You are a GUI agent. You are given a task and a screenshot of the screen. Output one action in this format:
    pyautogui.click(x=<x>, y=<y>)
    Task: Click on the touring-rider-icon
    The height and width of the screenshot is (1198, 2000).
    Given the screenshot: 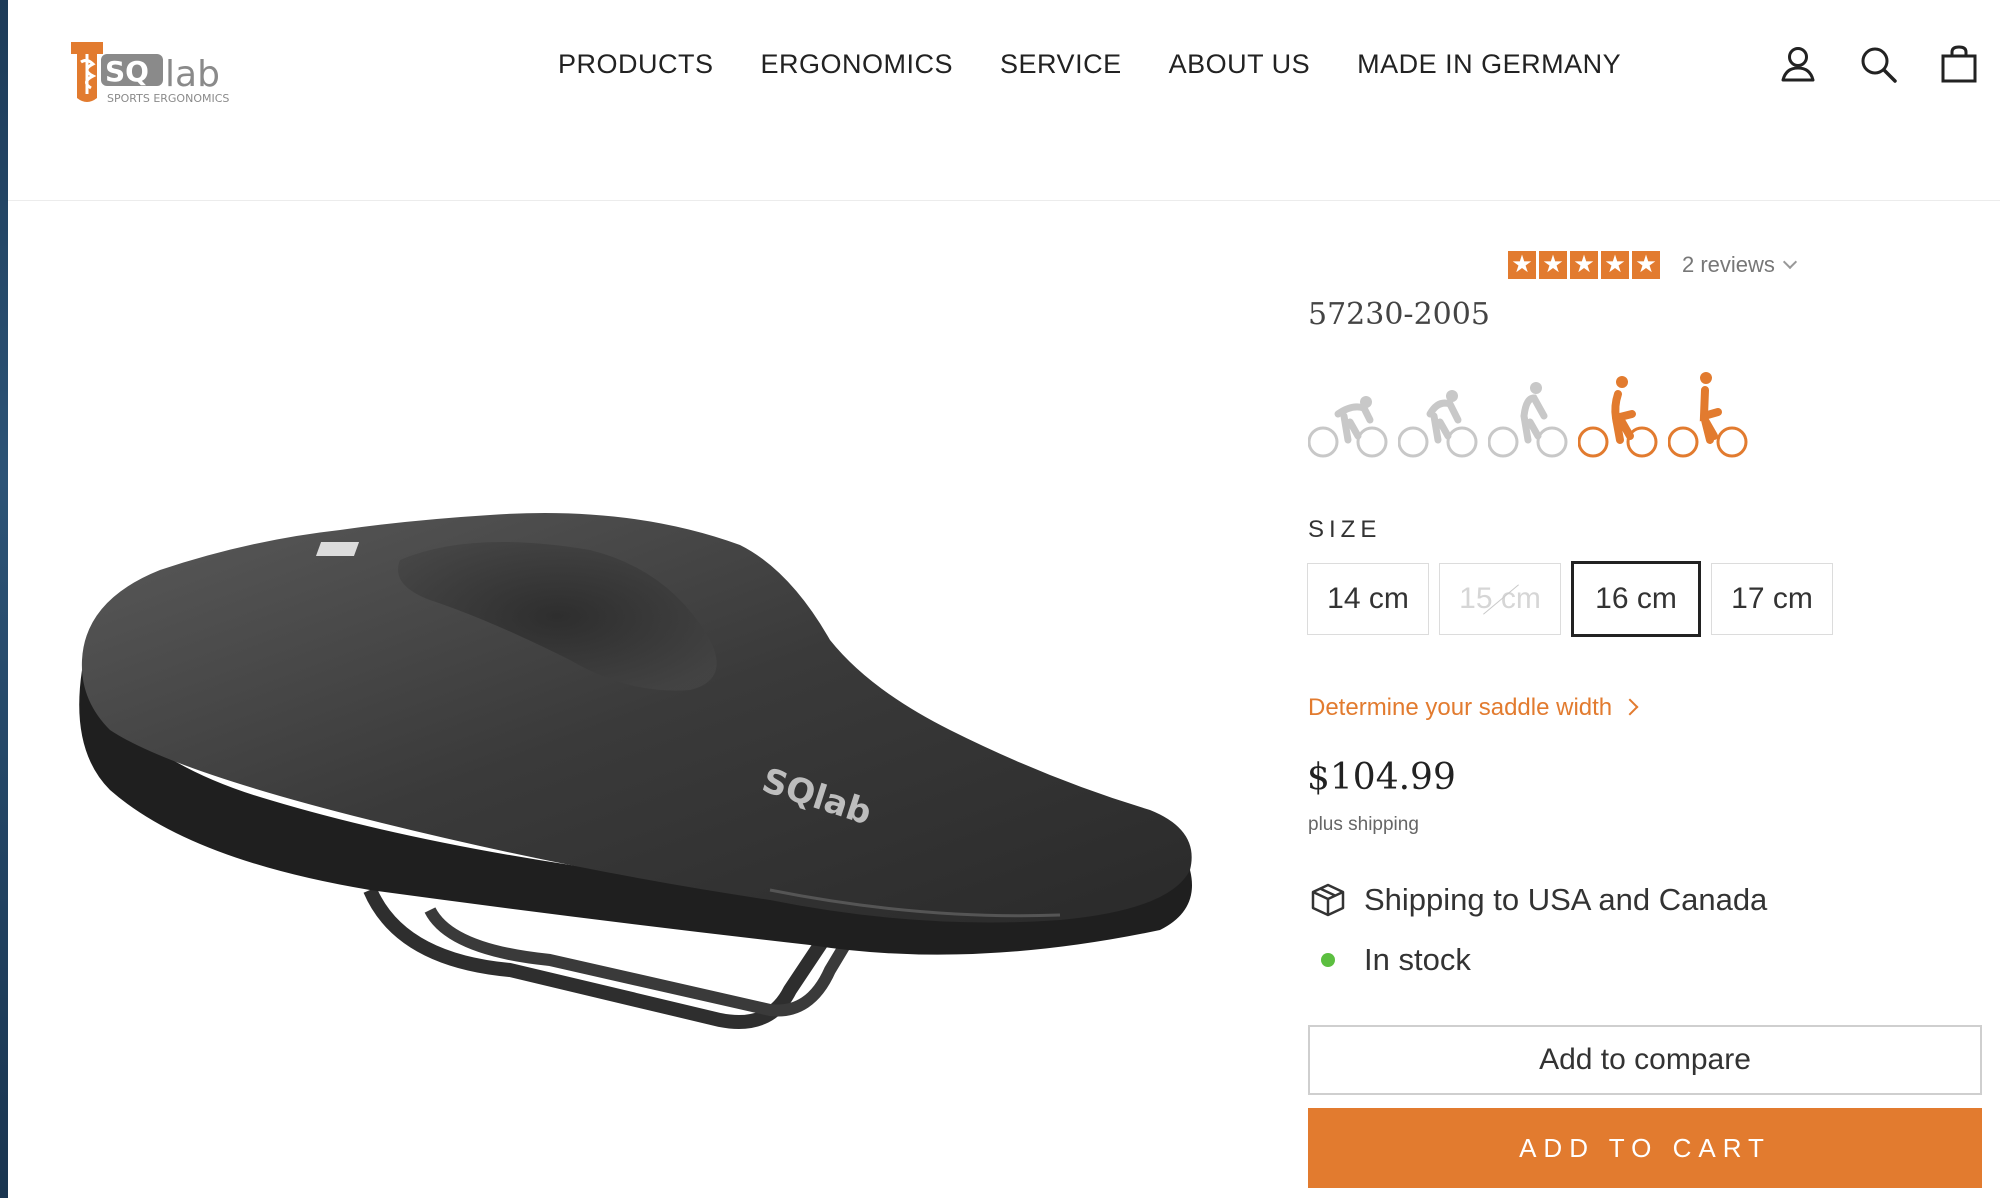 What is the action you would take?
    pyautogui.click(x=1531, y=417)
    